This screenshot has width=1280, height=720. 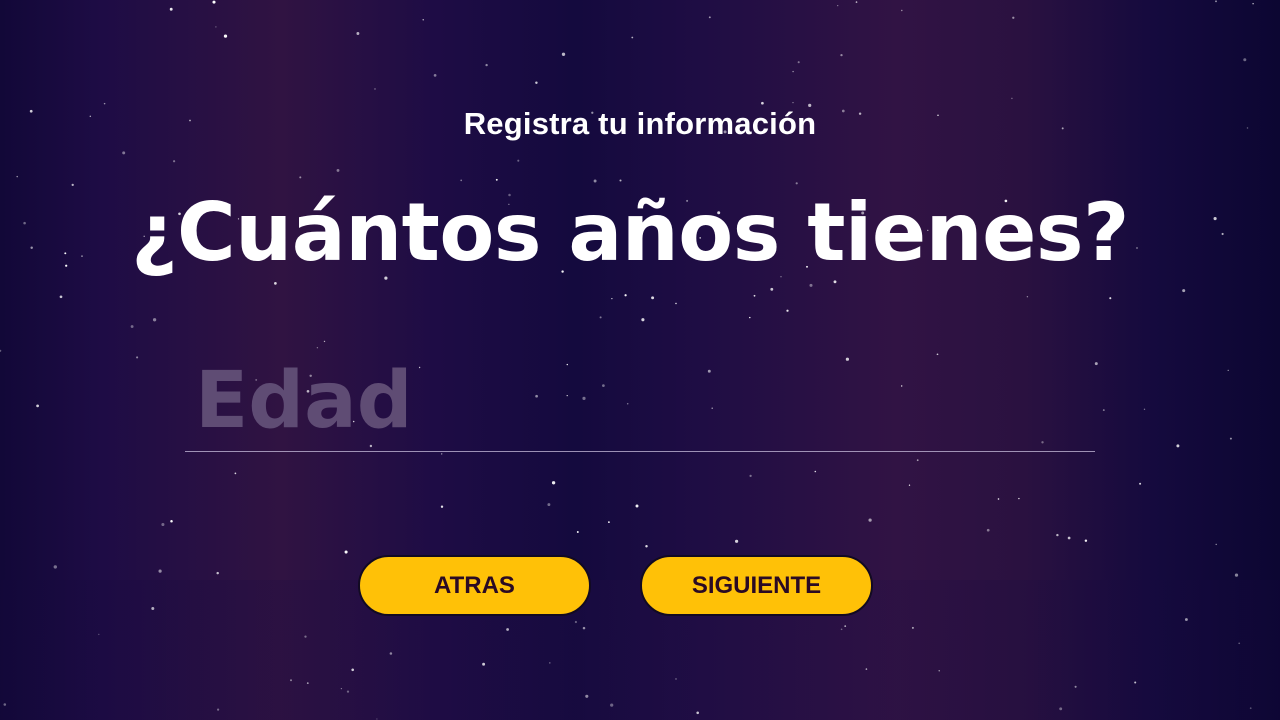 I want to click on next-button: SIGUIENTE, so click(x=756, y=585).